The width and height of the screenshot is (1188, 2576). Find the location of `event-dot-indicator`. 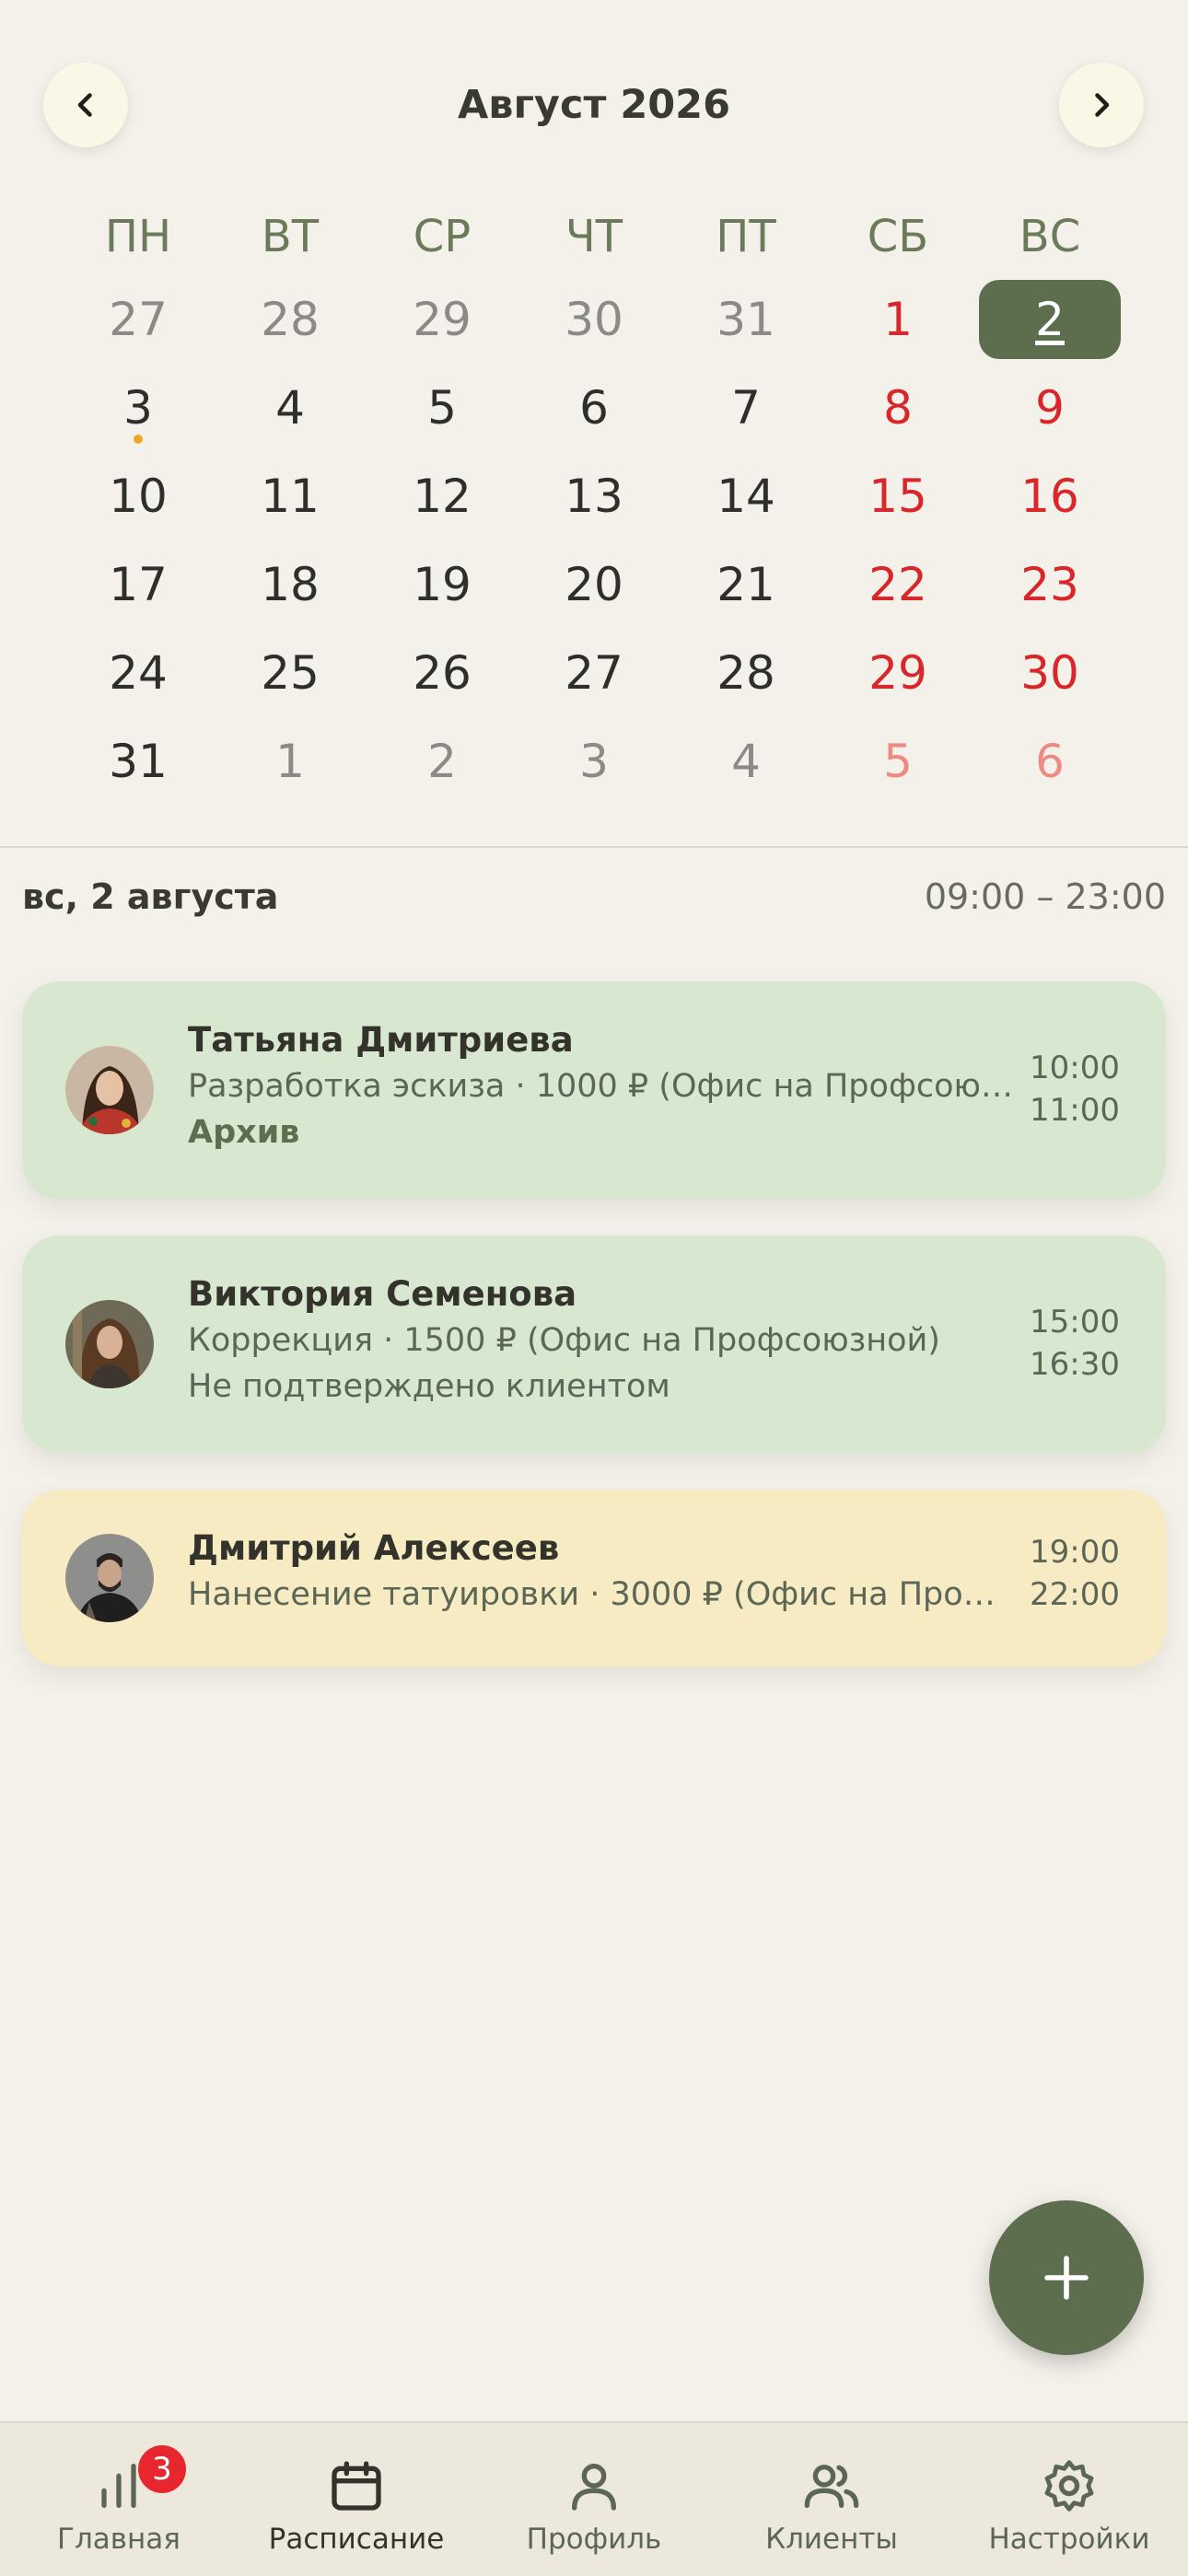

event-dot-indicator is located at coordinates (138, 439).